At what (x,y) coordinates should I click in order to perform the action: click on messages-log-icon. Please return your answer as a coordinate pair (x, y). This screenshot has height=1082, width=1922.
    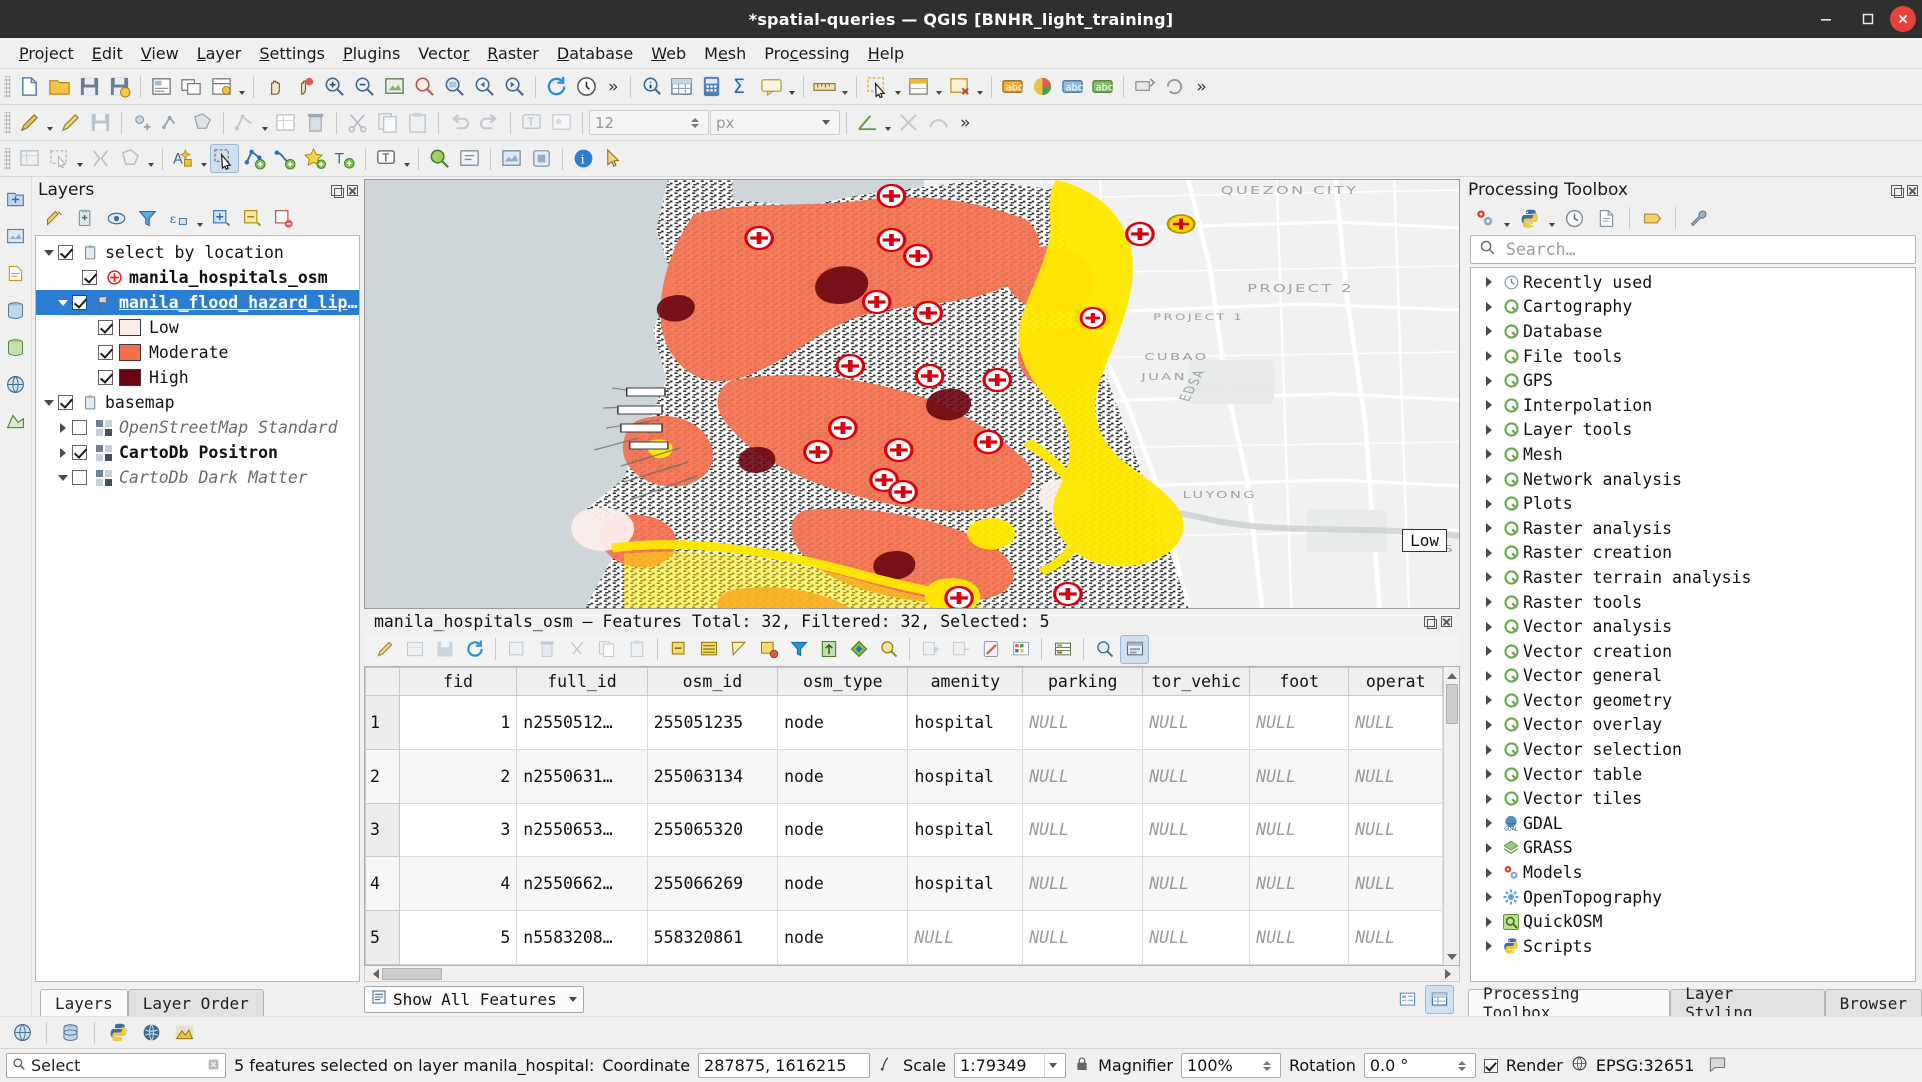
    Looking at the image, I should click on (1717, 1065).